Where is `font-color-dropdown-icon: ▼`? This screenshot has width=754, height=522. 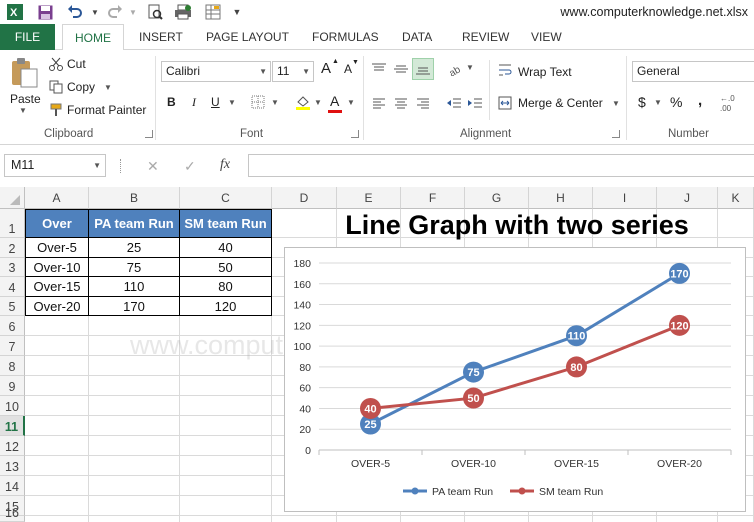
font-color-dropdown-icon: ▼ is located at coordinates (351, 102).